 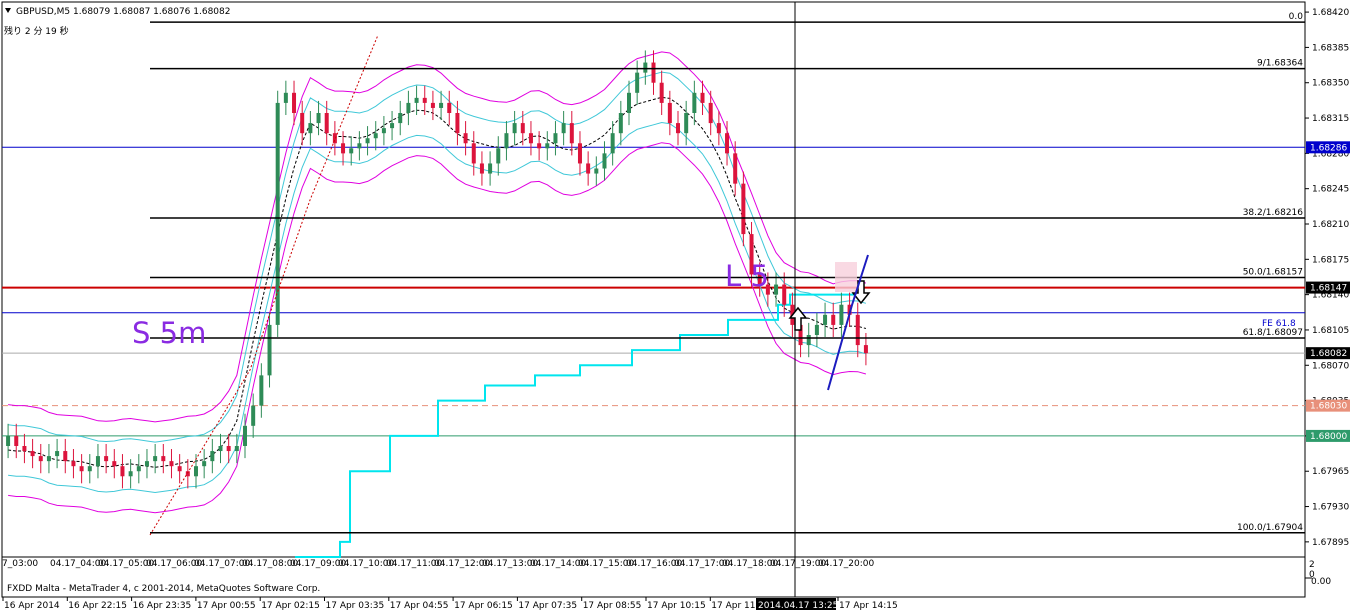 What do you see at coordinates (1330, 543) in the screenshot?
I see `y-tick-label: 1.67895` at bounding box center [1330, 543].